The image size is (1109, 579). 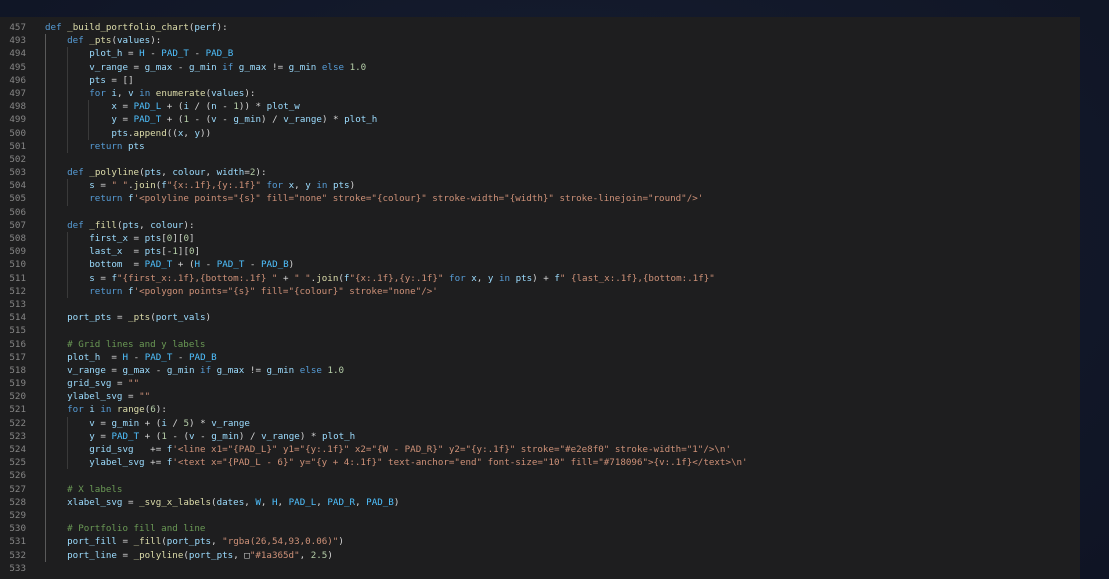 What do you see at coordinates (540, 41) in the screenshot?
I see `code-line: 493 def _pts(values):` at bounding box center [540, 41].